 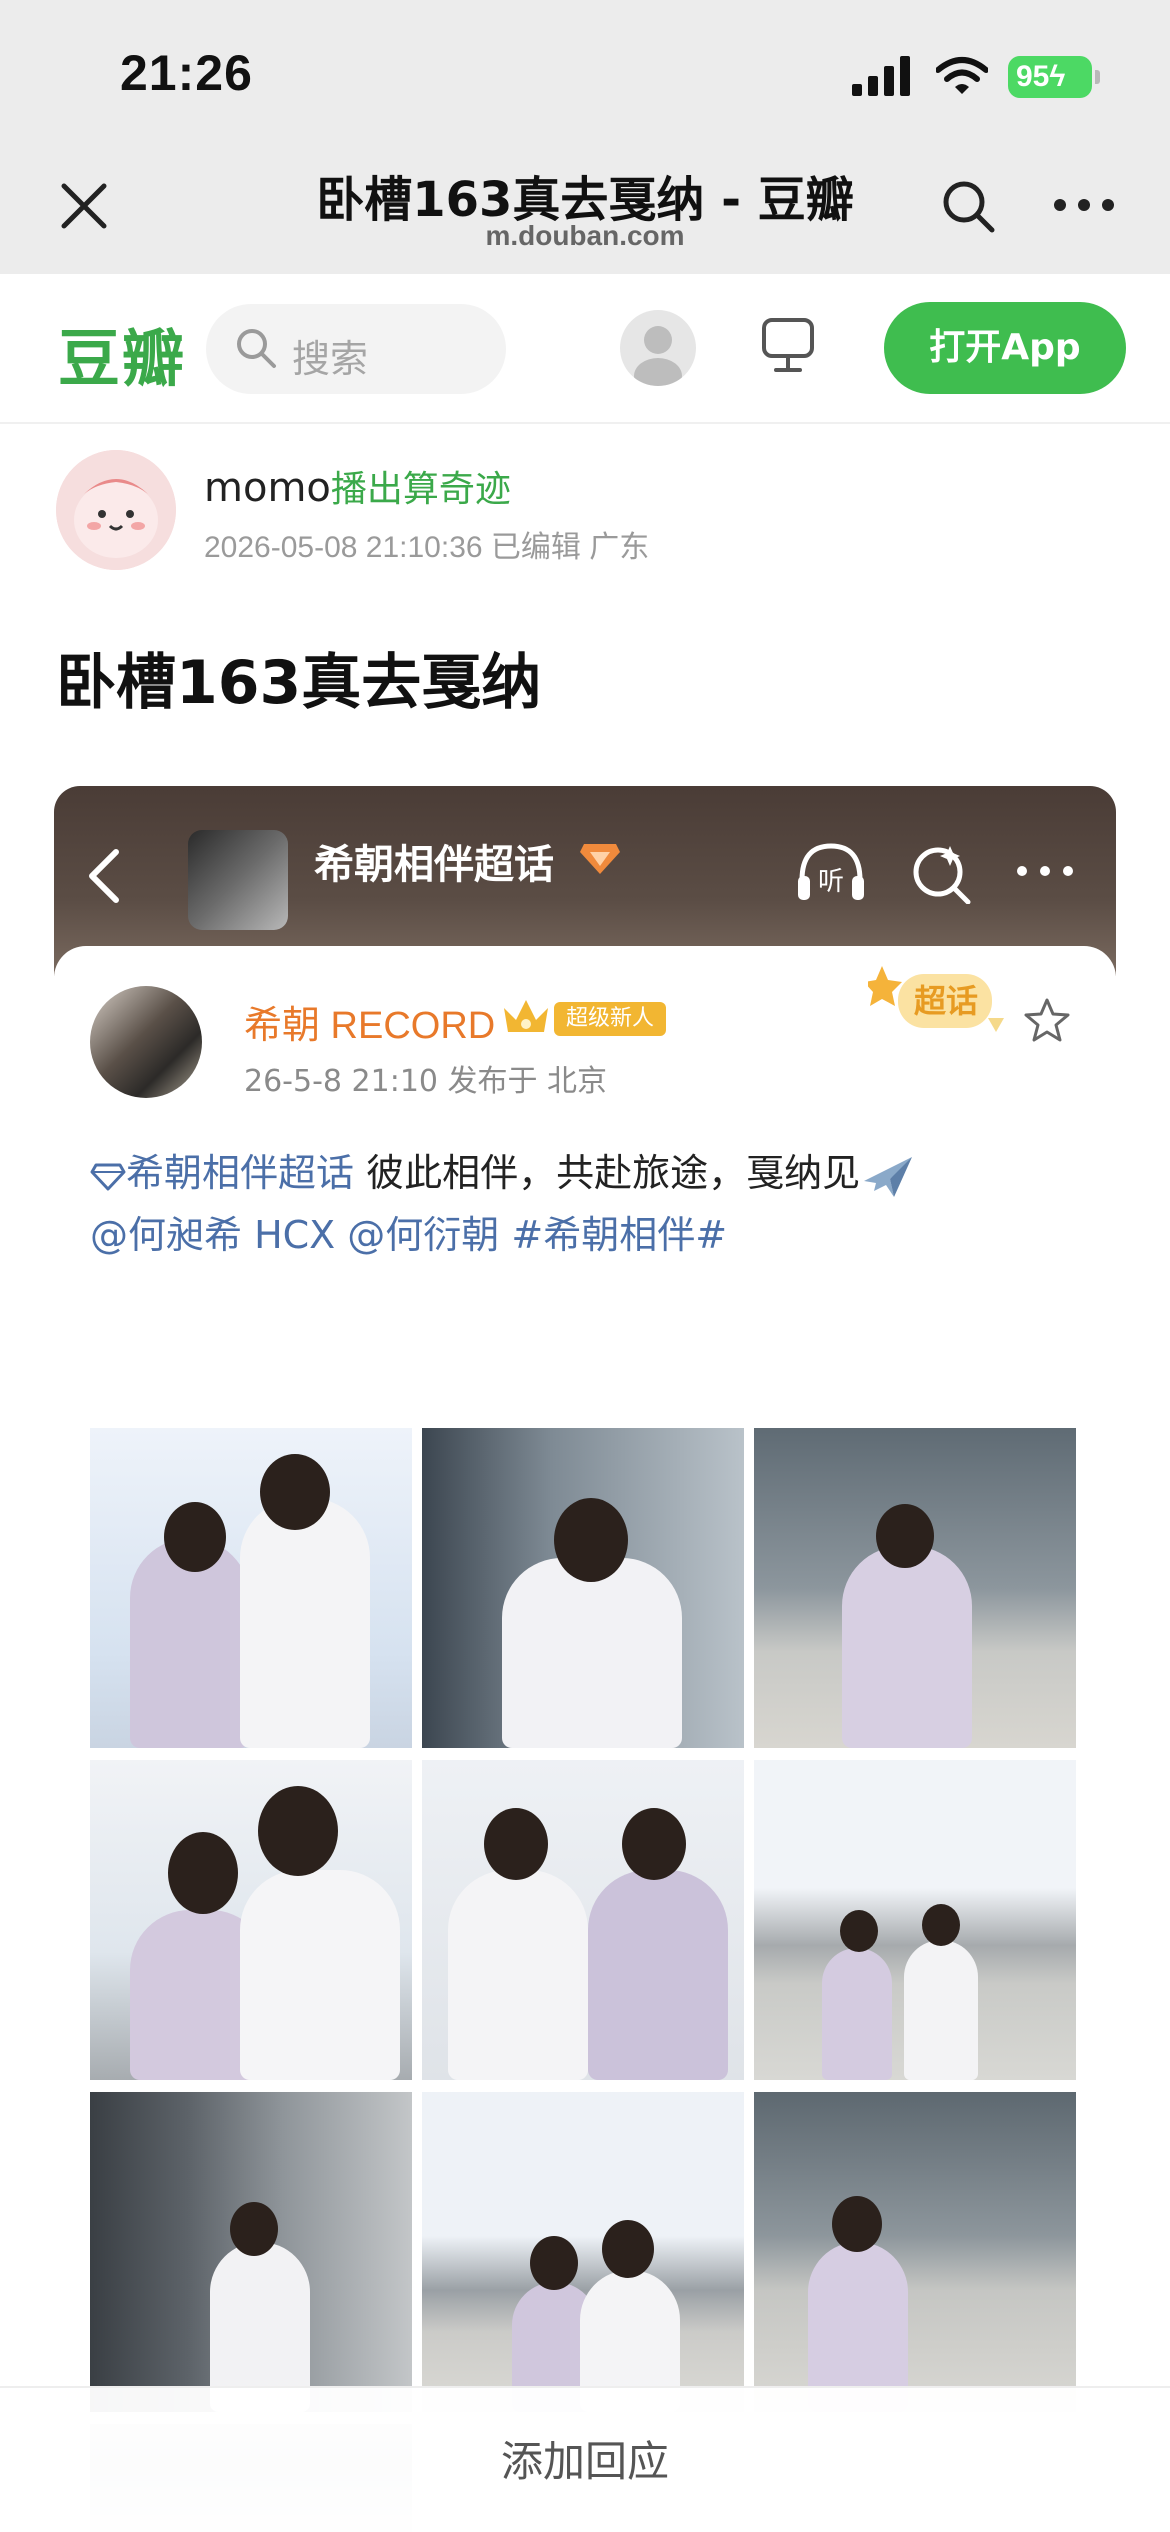 What do you see at coordinates (84, 206) in the screenshot?
I see `close-icon` at bounding box center [84, 206].